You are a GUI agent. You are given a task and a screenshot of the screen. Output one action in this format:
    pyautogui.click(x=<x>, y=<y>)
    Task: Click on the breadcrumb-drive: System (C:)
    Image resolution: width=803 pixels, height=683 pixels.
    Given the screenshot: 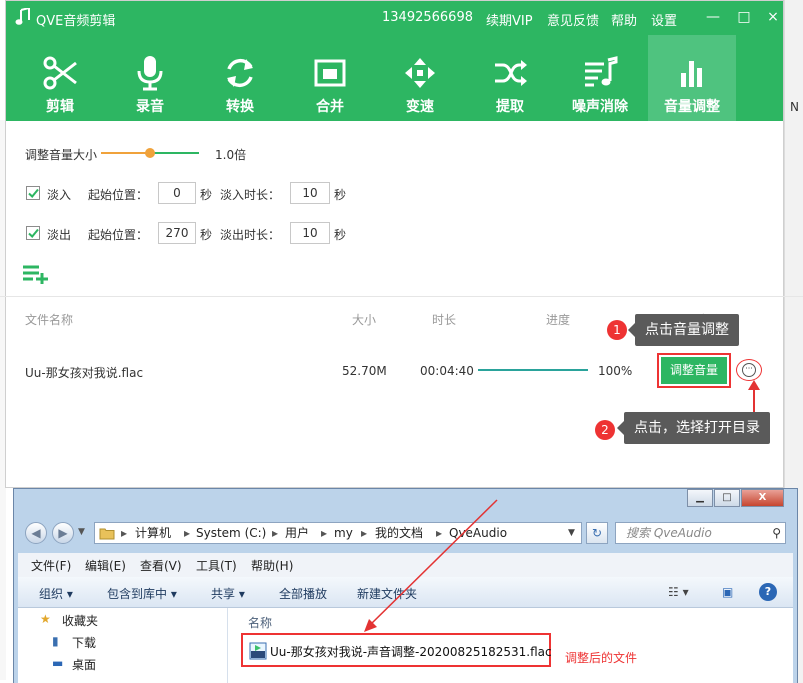 What is the action you would take?
    pyautogui.click(x=231, y=533)
    